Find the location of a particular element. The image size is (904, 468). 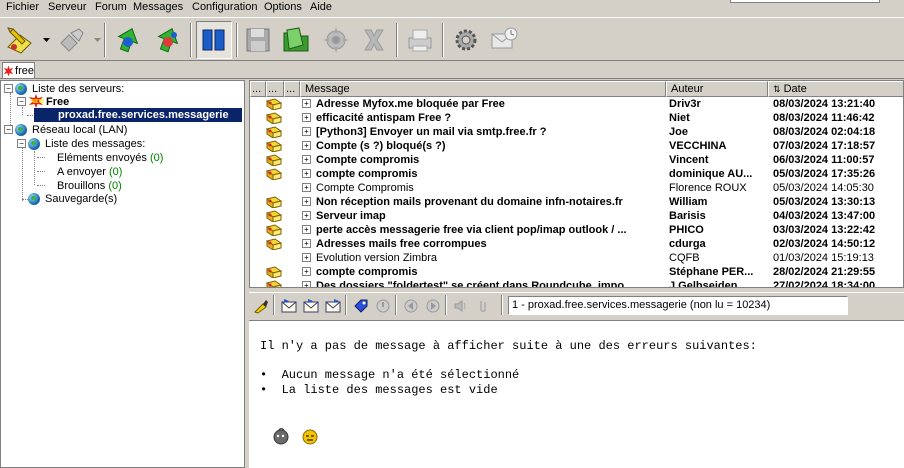

menu-options: Options is located at coordinates (283, 7).